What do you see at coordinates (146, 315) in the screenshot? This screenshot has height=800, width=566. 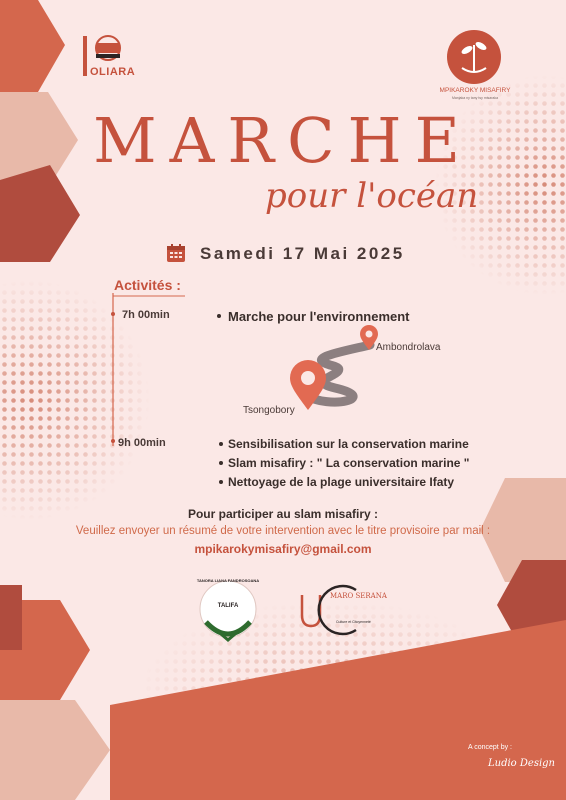 I see `slot-1-time: 7h 00min` at bounding box center [146, 315].